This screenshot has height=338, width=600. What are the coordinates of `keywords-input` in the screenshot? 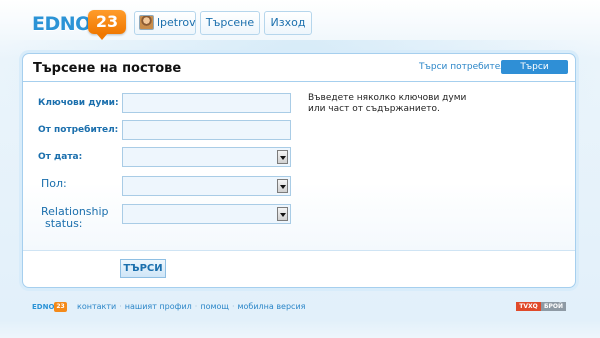 It's located at (206, 103).